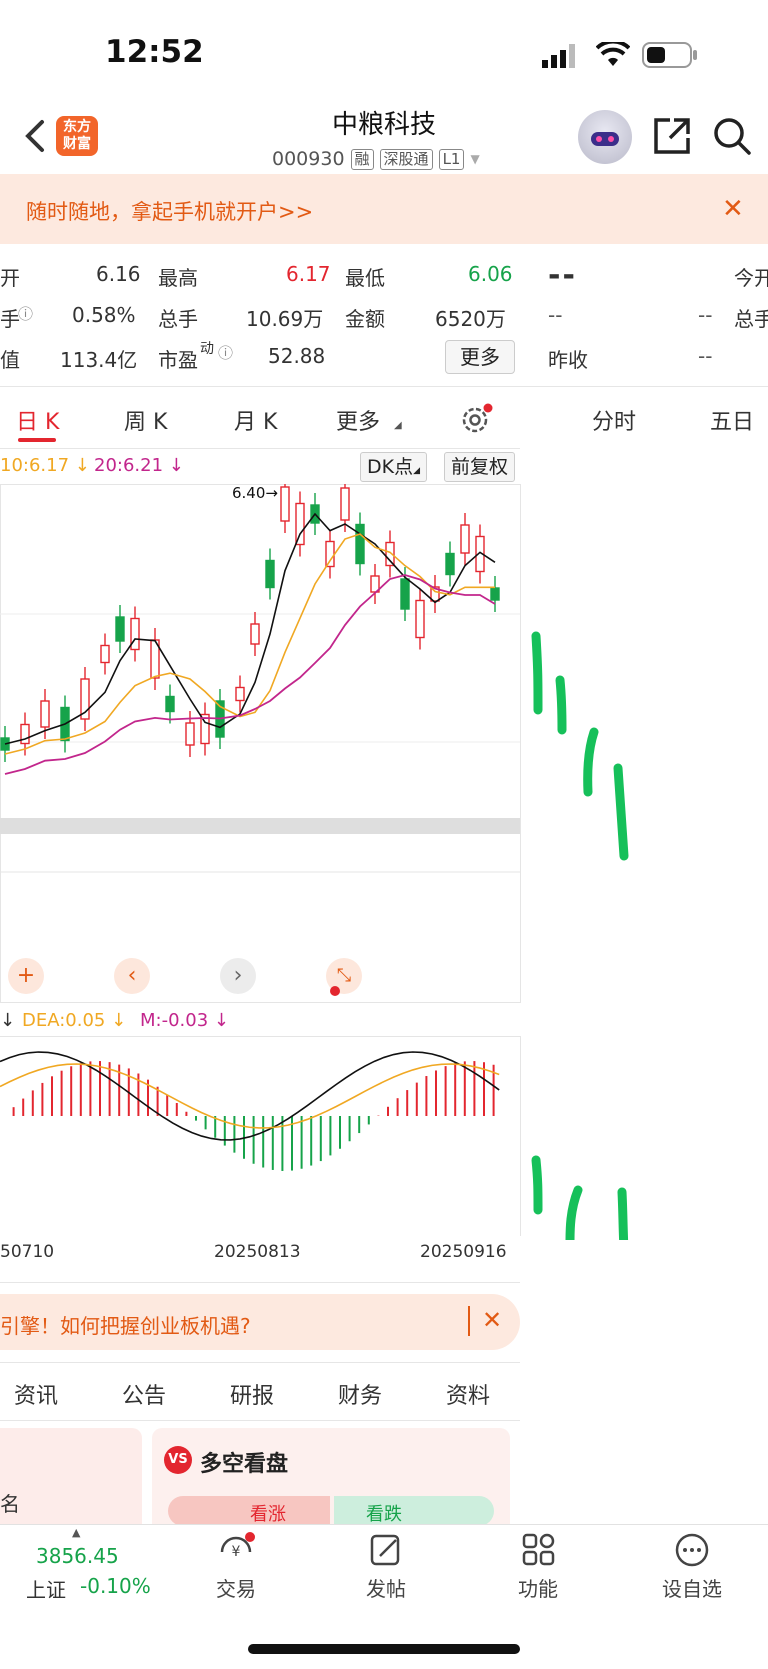 The width and height of the screenshot is (768, 1669). I want to click on function-button: 功能, so click(538, 1567).